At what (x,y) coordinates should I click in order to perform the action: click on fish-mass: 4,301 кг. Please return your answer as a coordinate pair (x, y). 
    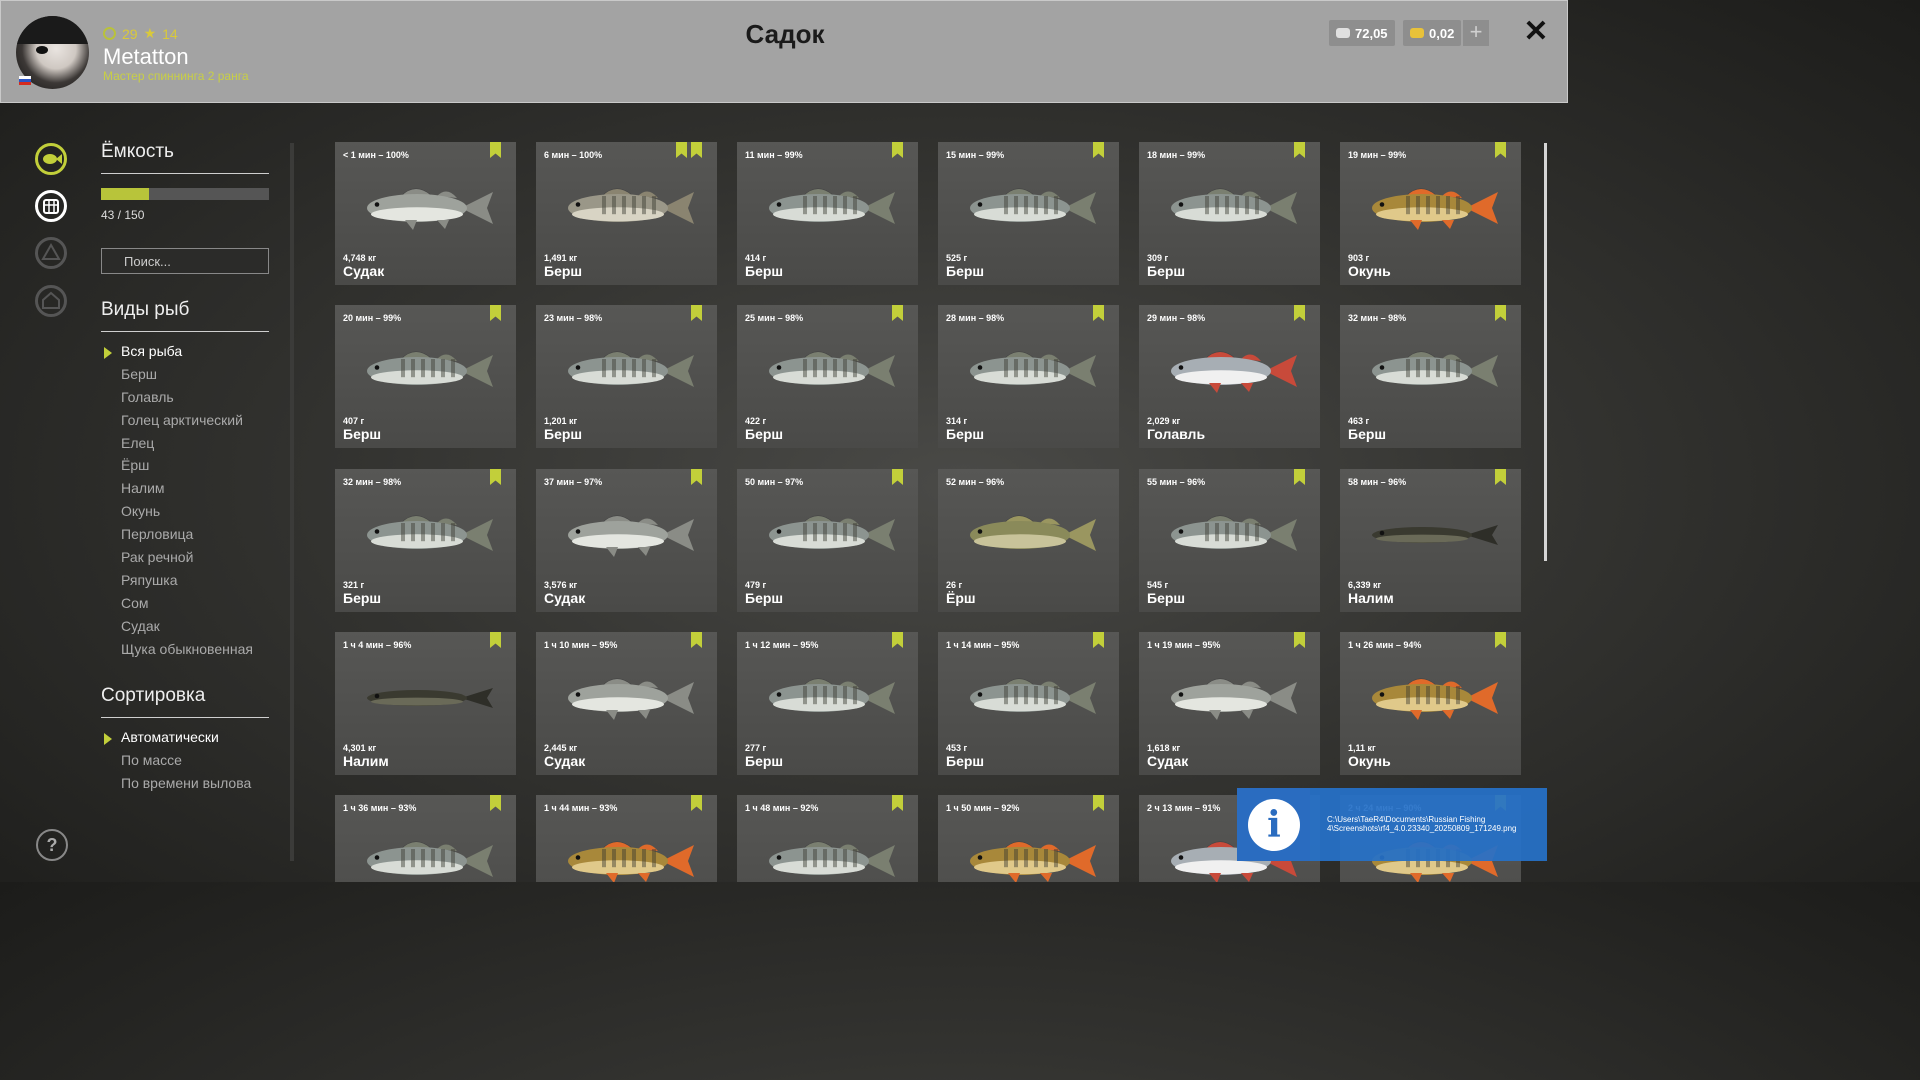
    Looking at the image, I should click on (360, 748).